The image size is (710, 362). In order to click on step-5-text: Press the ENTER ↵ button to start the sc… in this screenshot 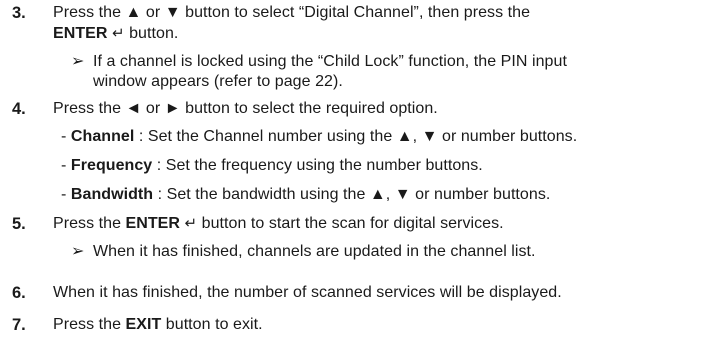, I will do `click(278, 224)`.